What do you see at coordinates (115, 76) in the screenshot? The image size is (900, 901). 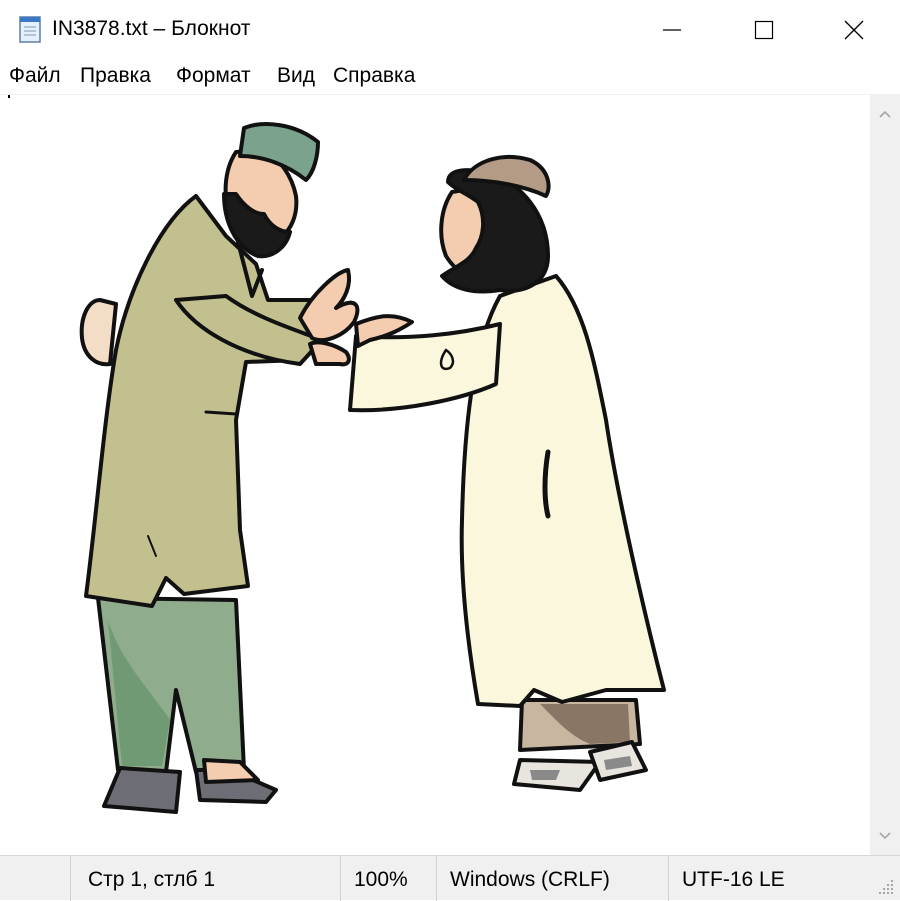 I see `menu-edit: Правка` at bounding box center [115, 76].